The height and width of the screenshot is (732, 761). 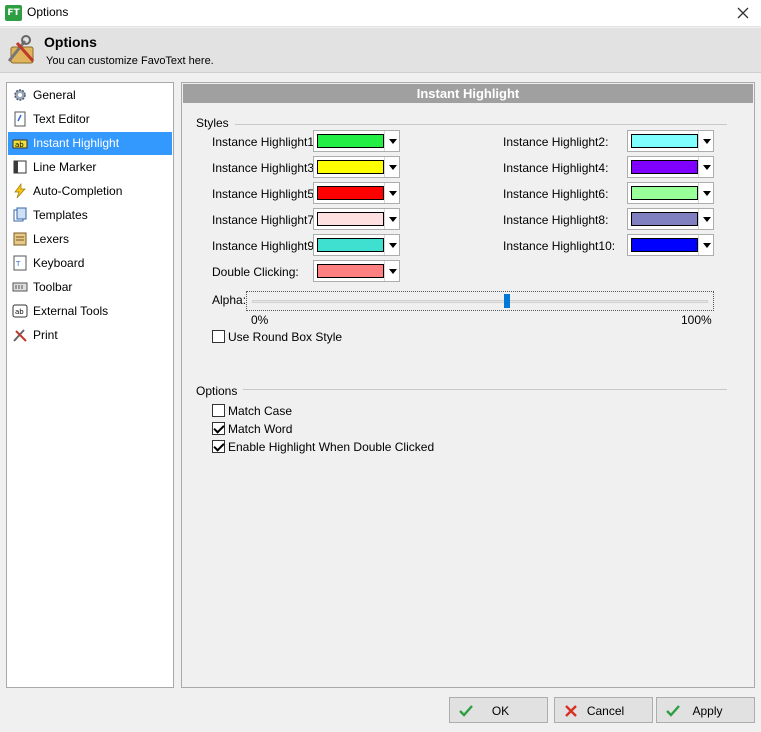 I want to click on alpha-slider, so click(x=480, y=301).